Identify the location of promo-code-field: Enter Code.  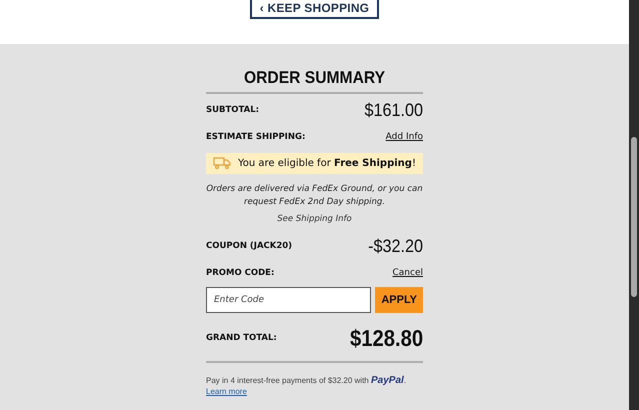
(289, 299).